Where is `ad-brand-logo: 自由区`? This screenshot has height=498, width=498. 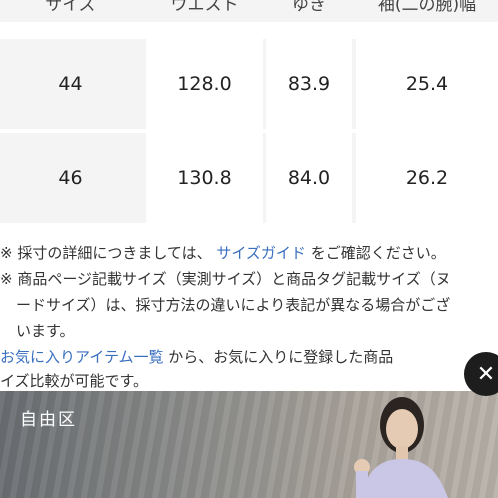 ad-brand-logo: 自由区 is located at coordinates (48, 420).